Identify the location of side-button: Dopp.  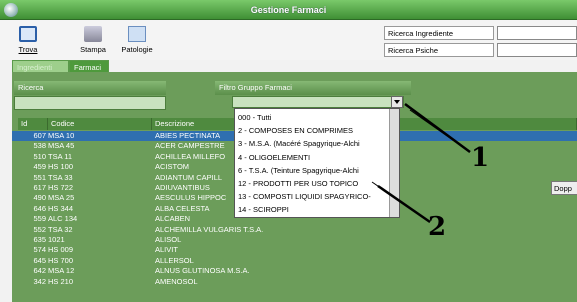
(564, 188).